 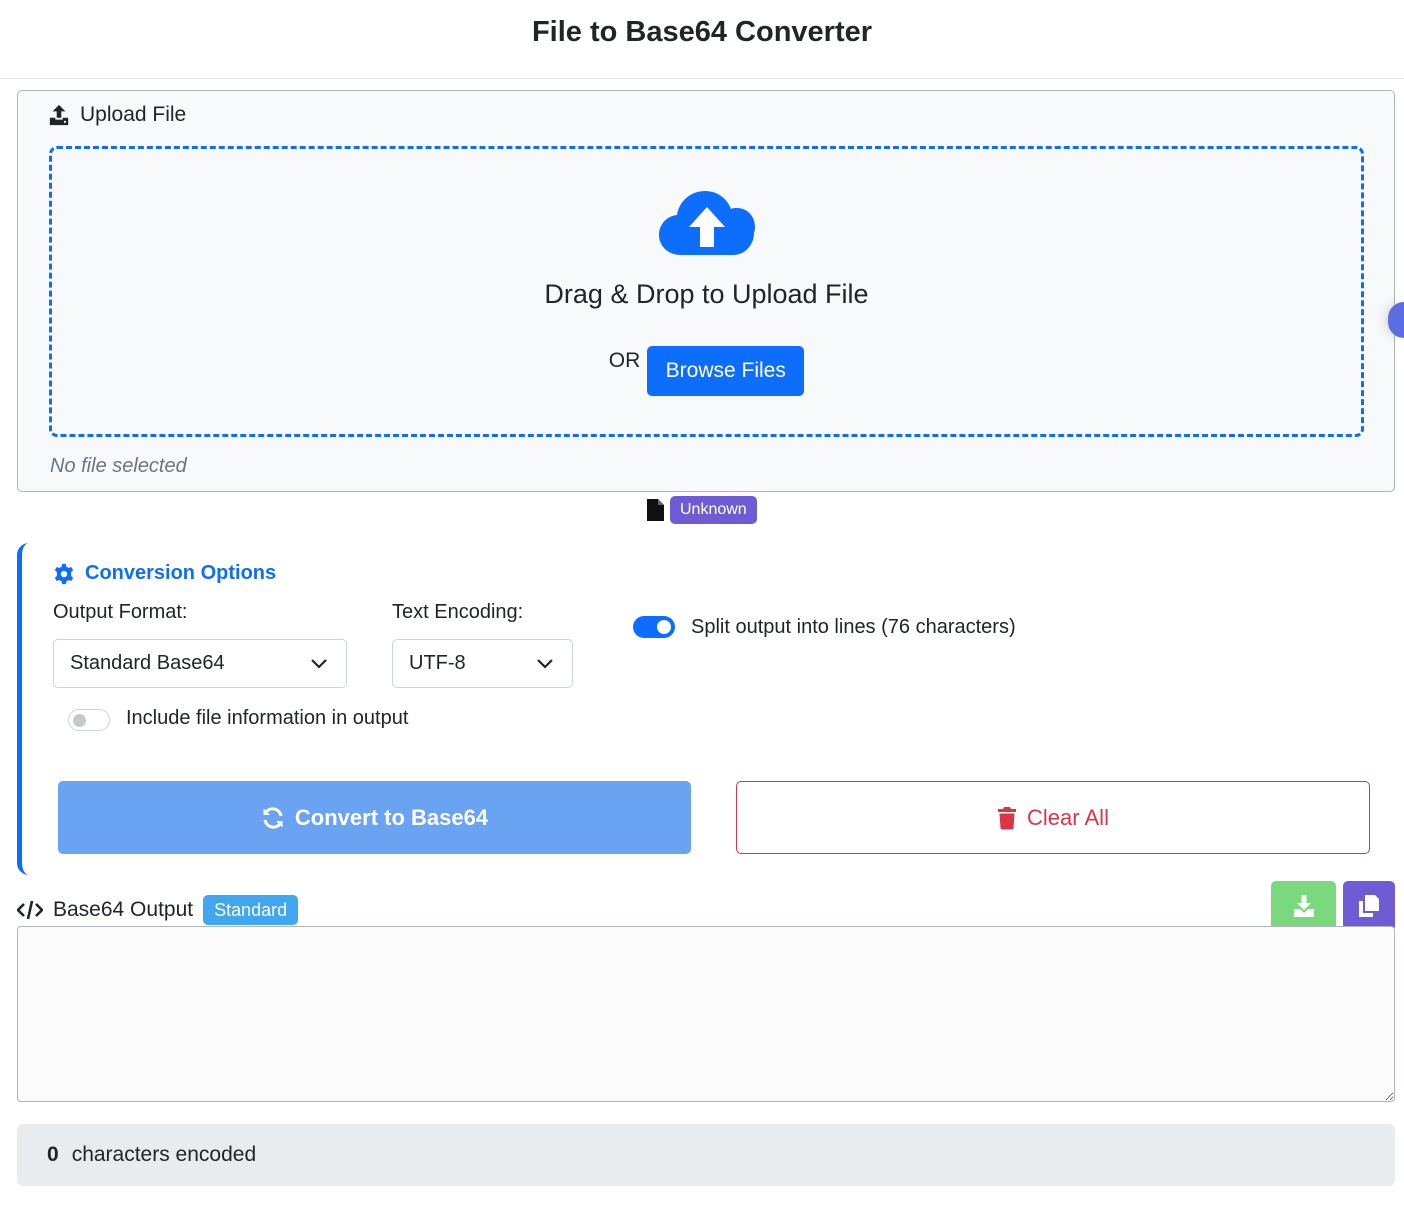 What do you see at coordinates (251, 910) in the screenshot?
I see `output-format-badge: Standard` at bounding box center [251, 910].